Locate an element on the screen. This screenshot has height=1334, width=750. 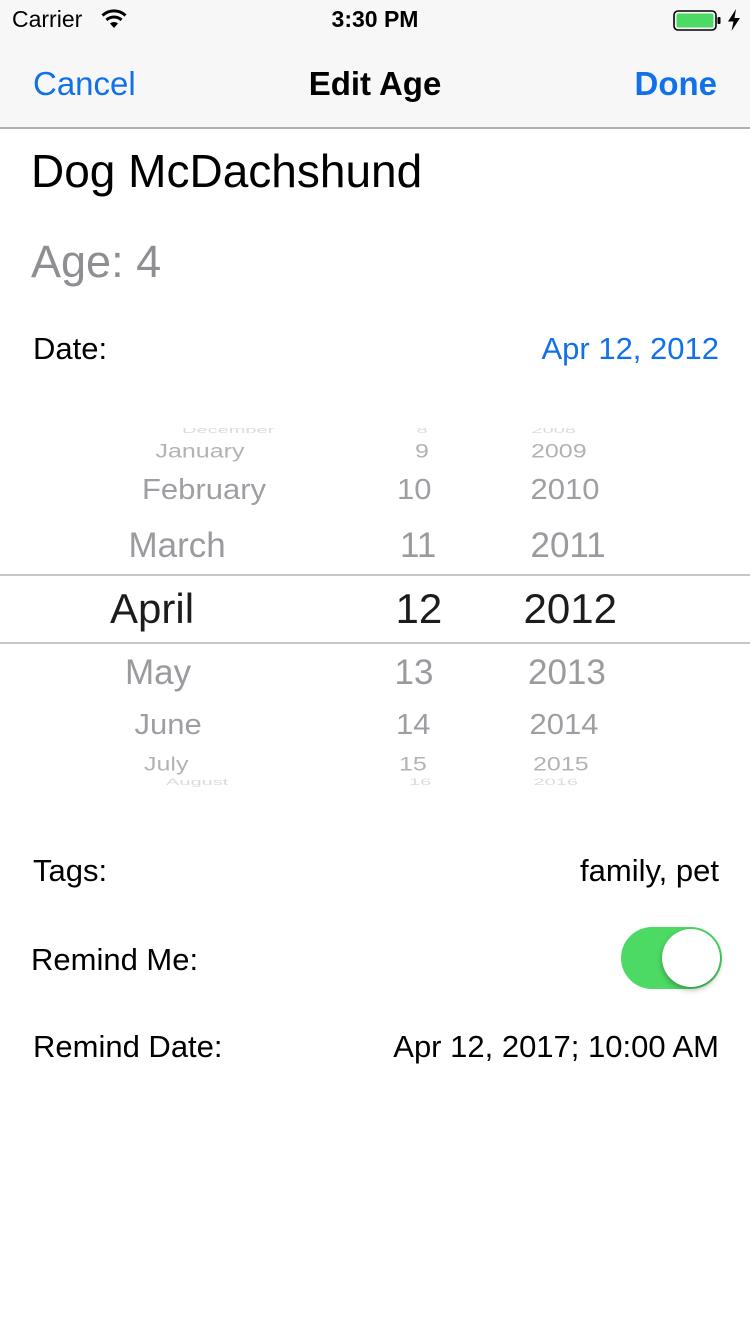
picker-year-item: 2010 is located at coordinates (565, 489).